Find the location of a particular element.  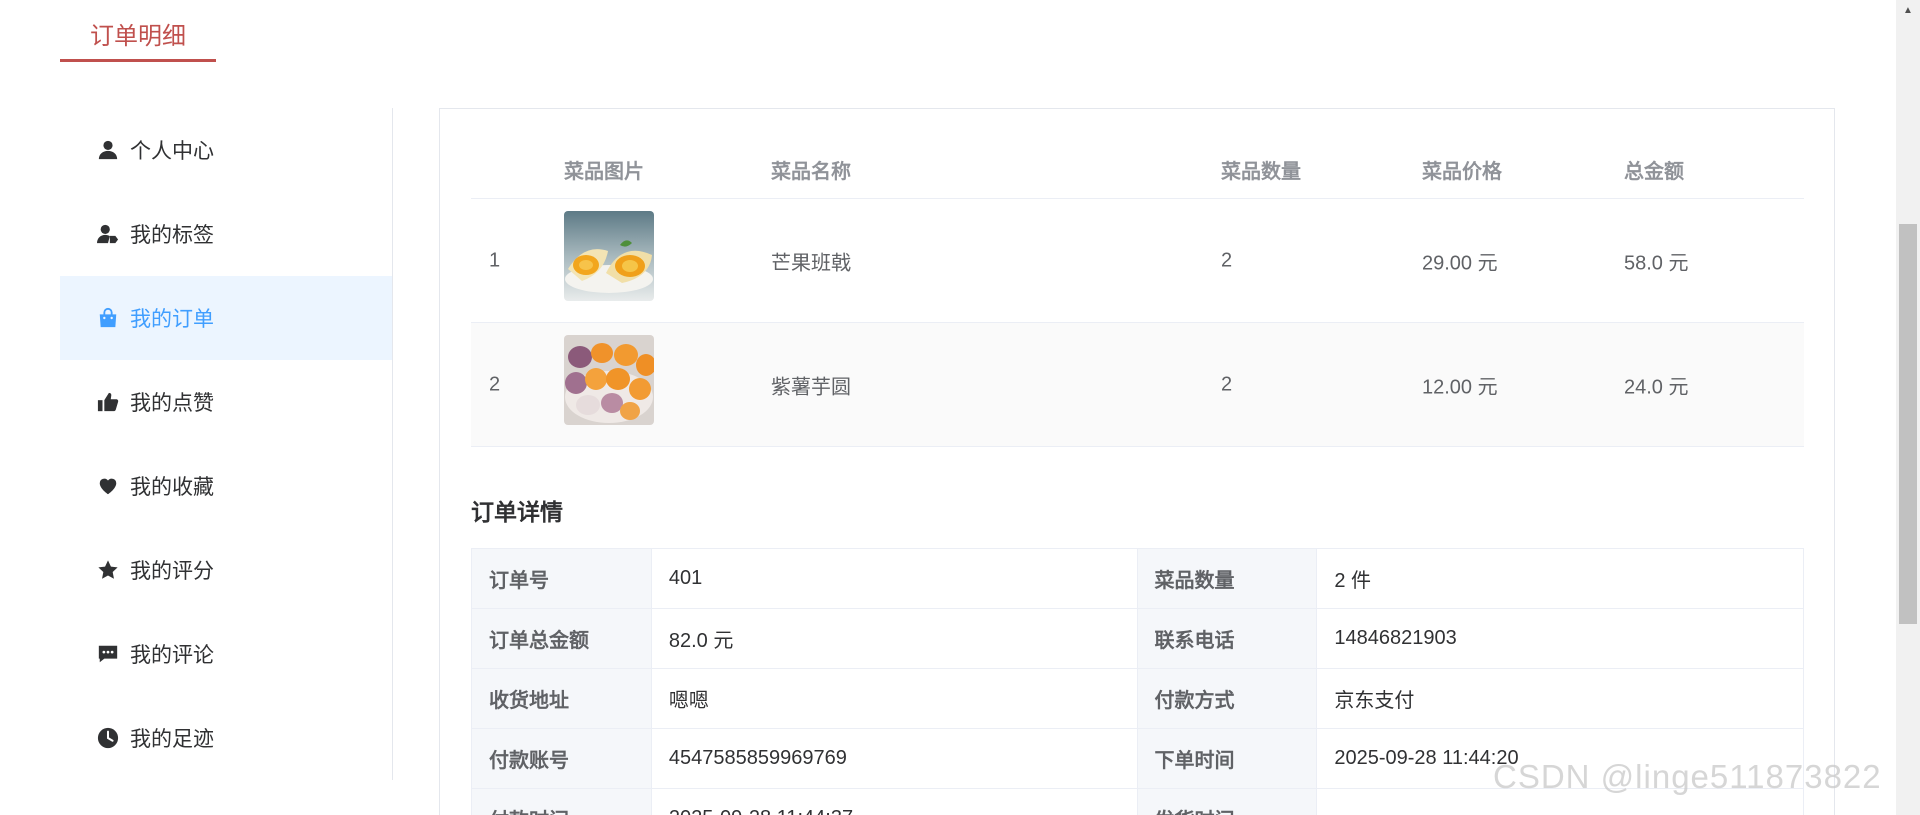

sidebar-item-label: 我的评论 is located at coordinates (172, 655).